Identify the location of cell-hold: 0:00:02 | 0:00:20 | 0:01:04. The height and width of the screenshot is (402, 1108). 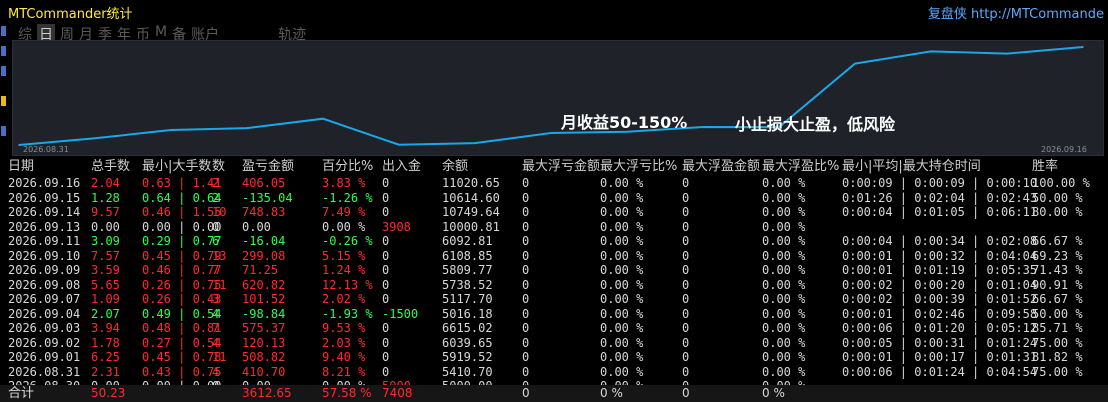
(940, 284).